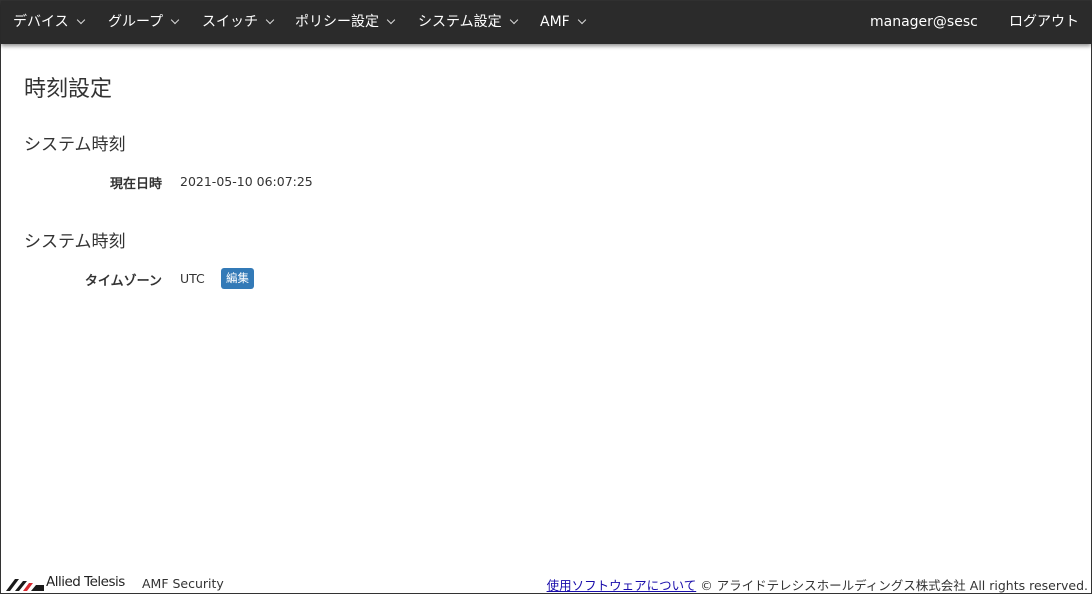 This screenshot has height=595, width=1092. What do you see at coordinates (460, 22) in the screenshot?
I see `nav-system-label: システム設定` at bounding box center [460, 22].